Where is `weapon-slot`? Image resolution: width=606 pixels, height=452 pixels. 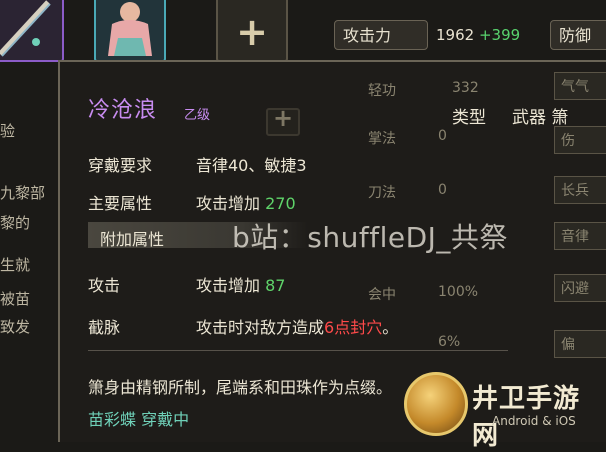 weapon-slot is located at coordinates (32, 31).